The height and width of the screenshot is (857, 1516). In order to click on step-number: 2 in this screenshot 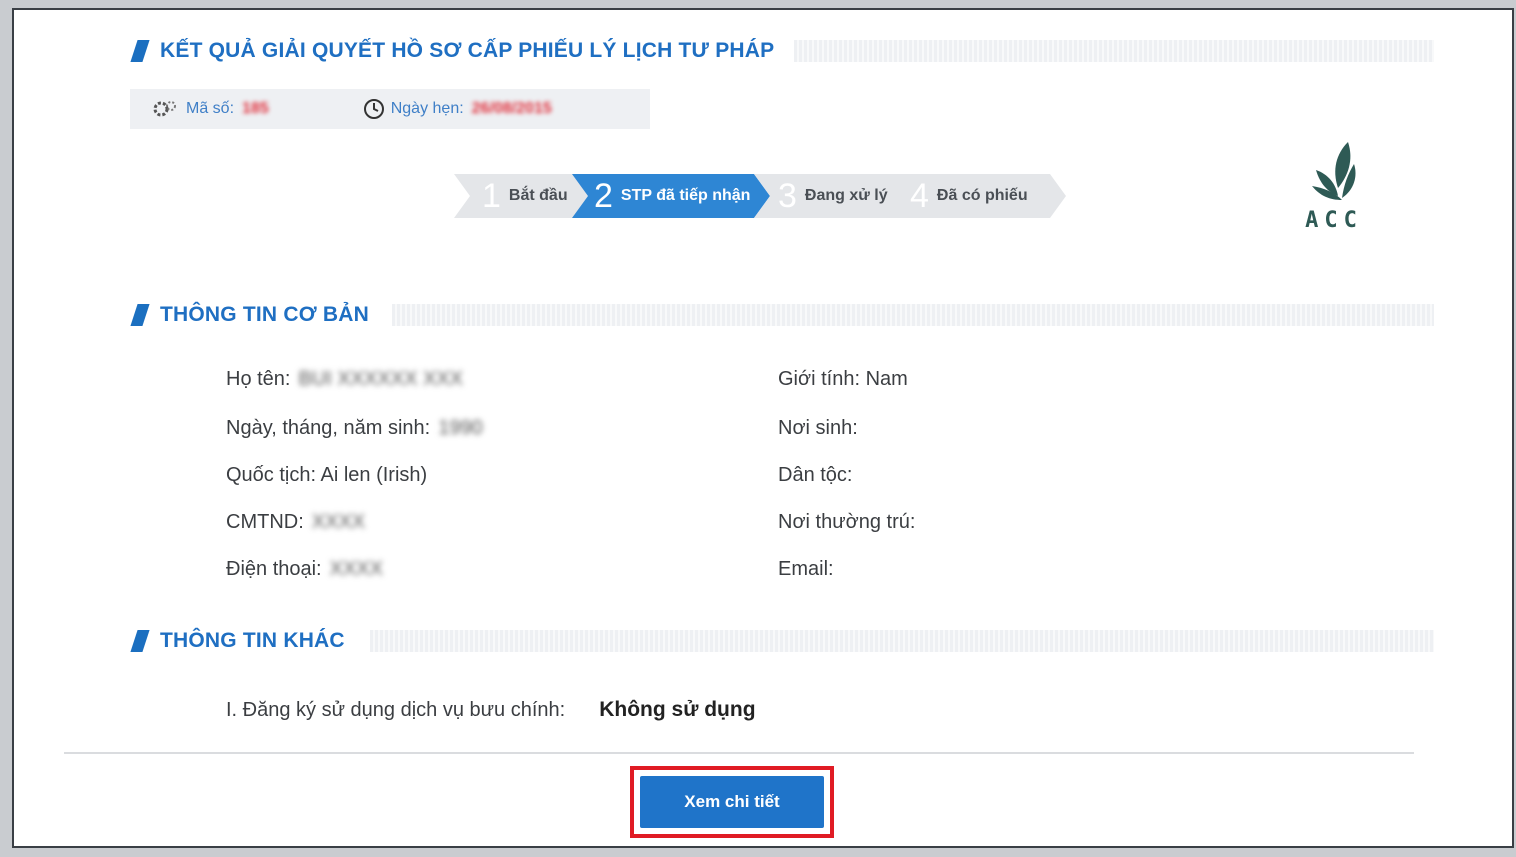, I will do `click(603, 195)`.